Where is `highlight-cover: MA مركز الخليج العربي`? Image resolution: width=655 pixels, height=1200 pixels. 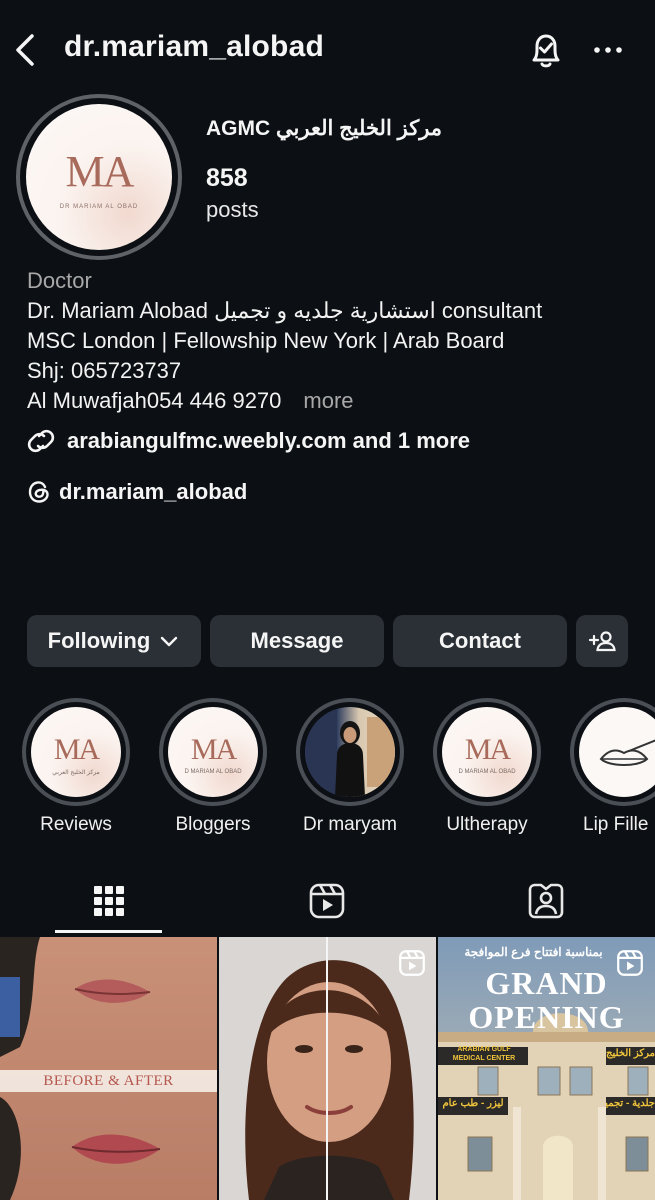
highlight-cover: MA مركز الخليج العربي is located at coordinates (76, 752).